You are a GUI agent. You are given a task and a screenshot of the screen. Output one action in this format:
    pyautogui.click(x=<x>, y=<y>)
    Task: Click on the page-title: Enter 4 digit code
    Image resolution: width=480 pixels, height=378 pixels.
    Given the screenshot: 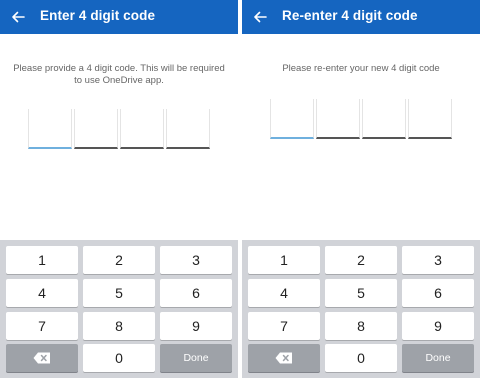 What is the action you would take?
    pyautogui.click(x=98, y=15)
    